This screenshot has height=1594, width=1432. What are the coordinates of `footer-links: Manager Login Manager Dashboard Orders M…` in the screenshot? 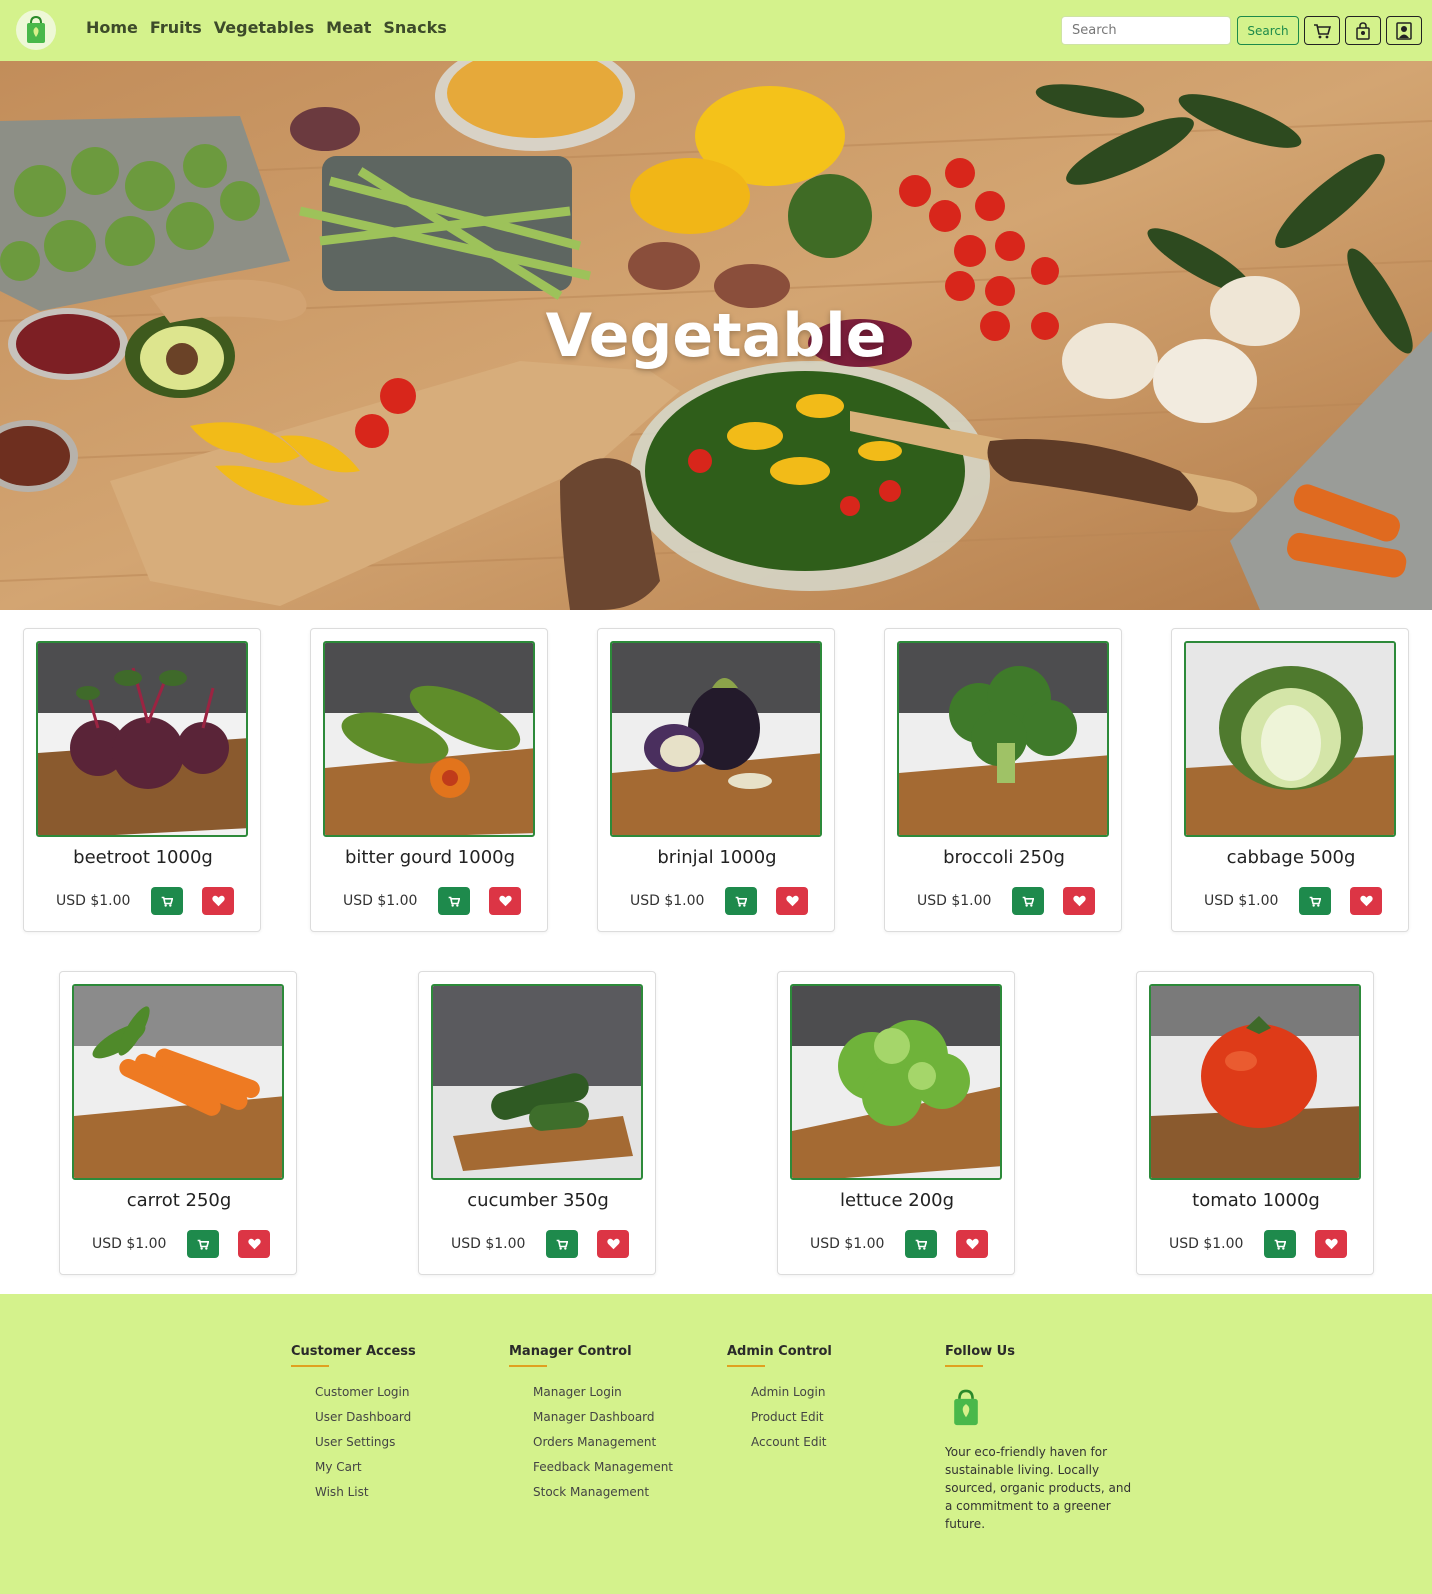 It's located at (591, 1447).